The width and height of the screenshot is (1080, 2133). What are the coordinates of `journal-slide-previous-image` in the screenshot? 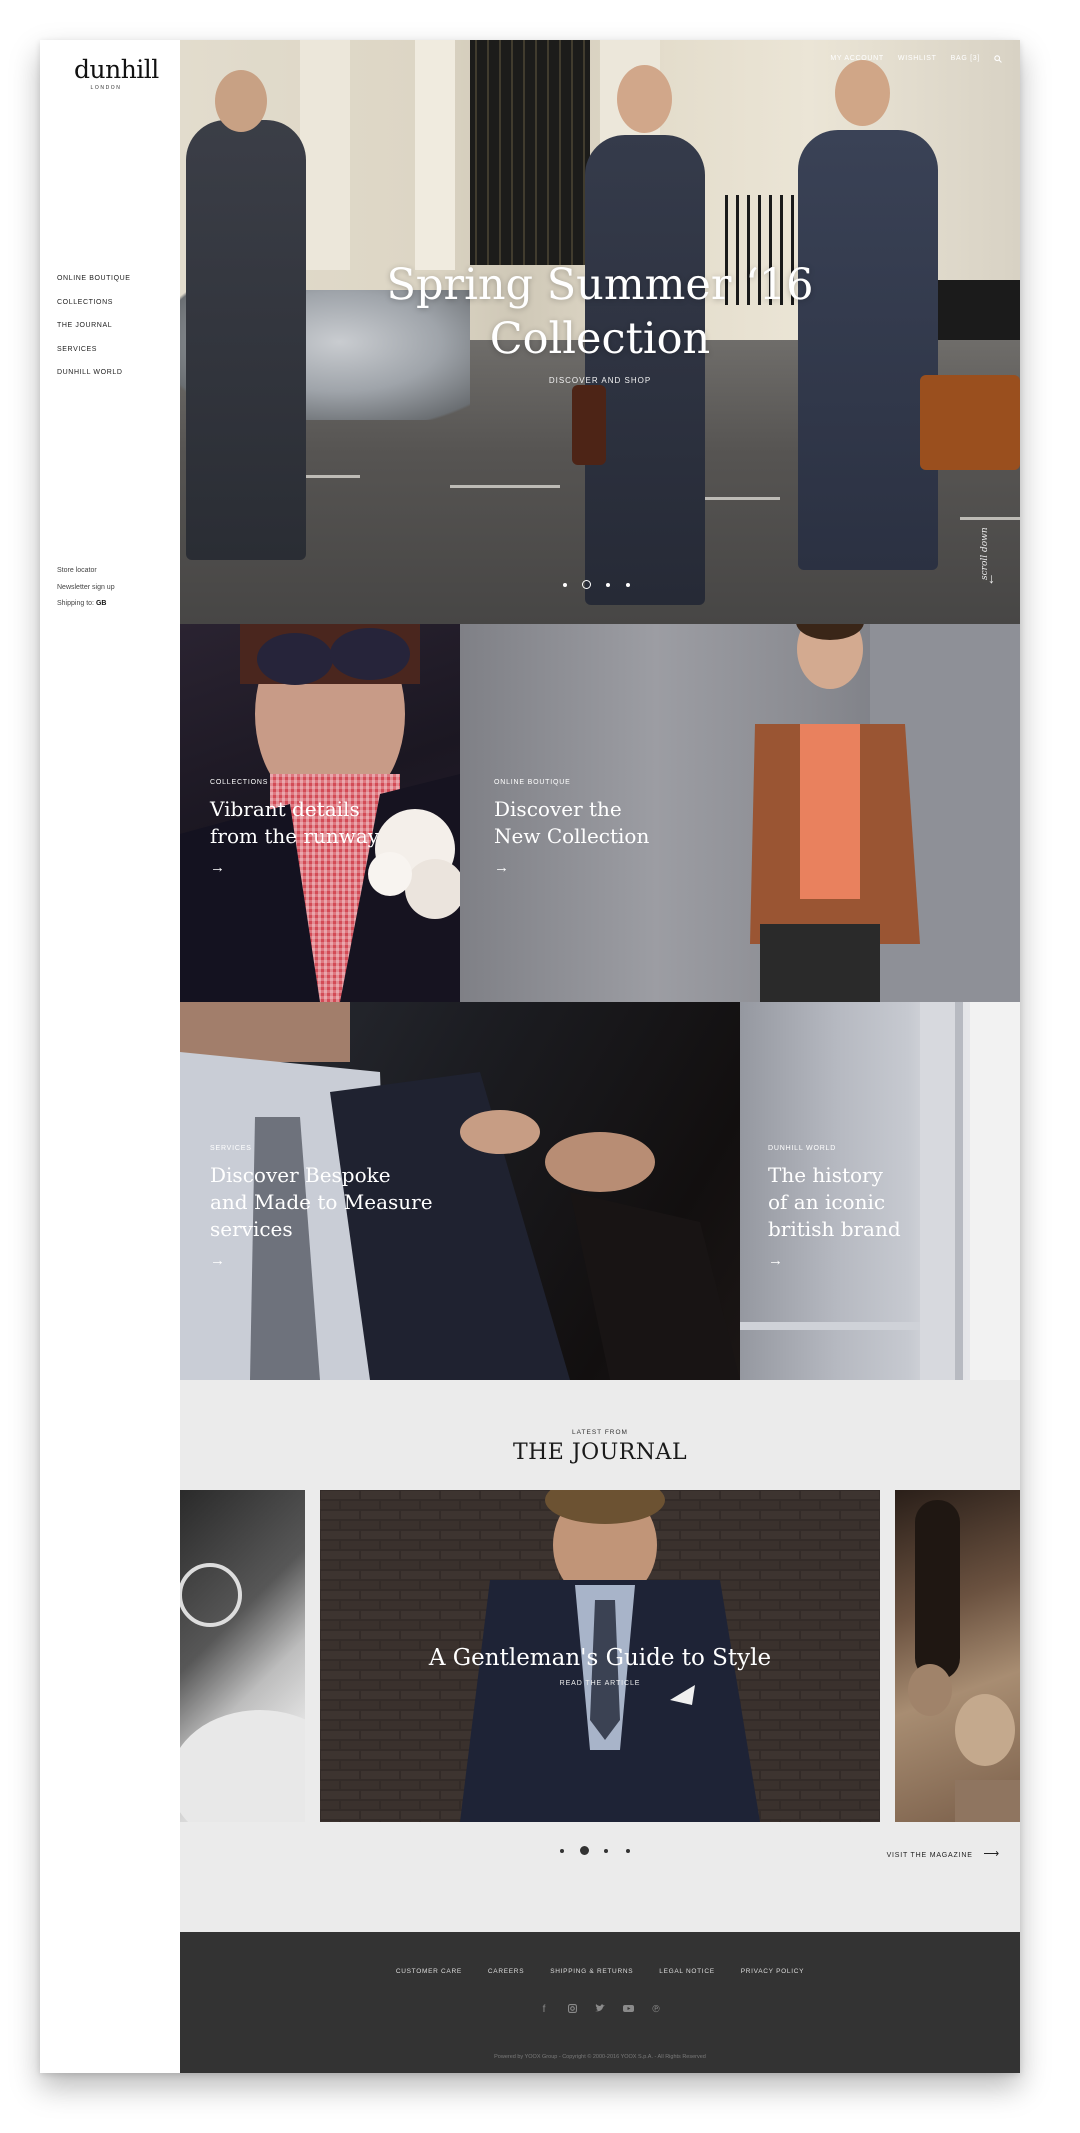 It's located at (242, 1692).